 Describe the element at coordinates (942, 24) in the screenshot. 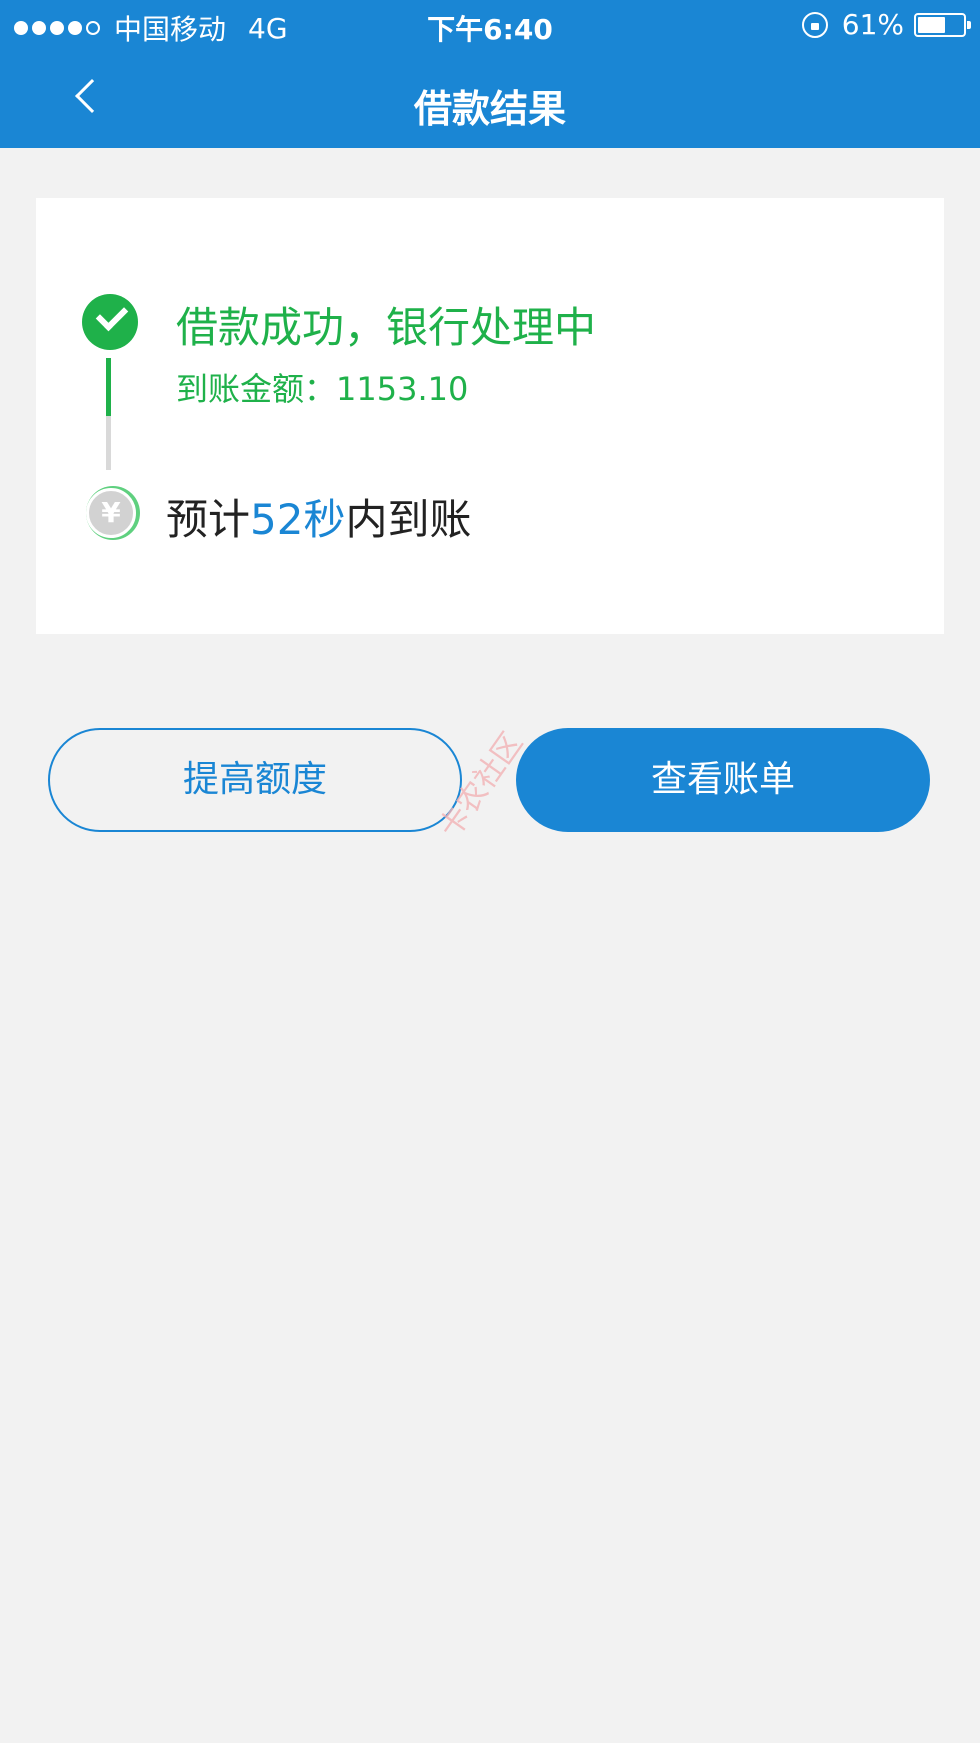

I see `battery-icon` at that location.